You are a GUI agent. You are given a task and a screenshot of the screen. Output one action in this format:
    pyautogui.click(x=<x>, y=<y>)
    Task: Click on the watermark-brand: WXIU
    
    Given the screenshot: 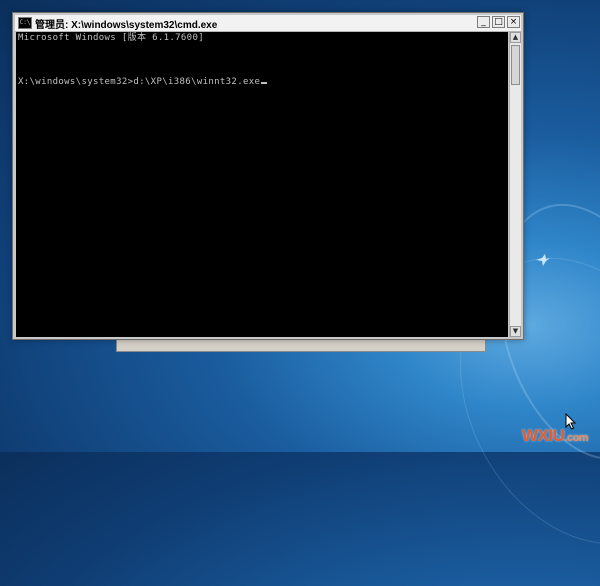 What is the action you would take?
    pyautogui.click(x=543, y=435)
    